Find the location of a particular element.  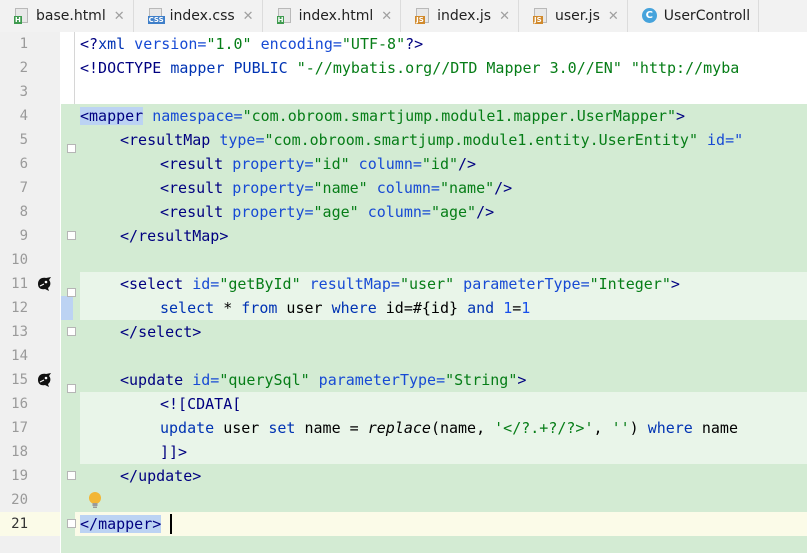

code-line: ]]> is located at coordinates (174, 452).